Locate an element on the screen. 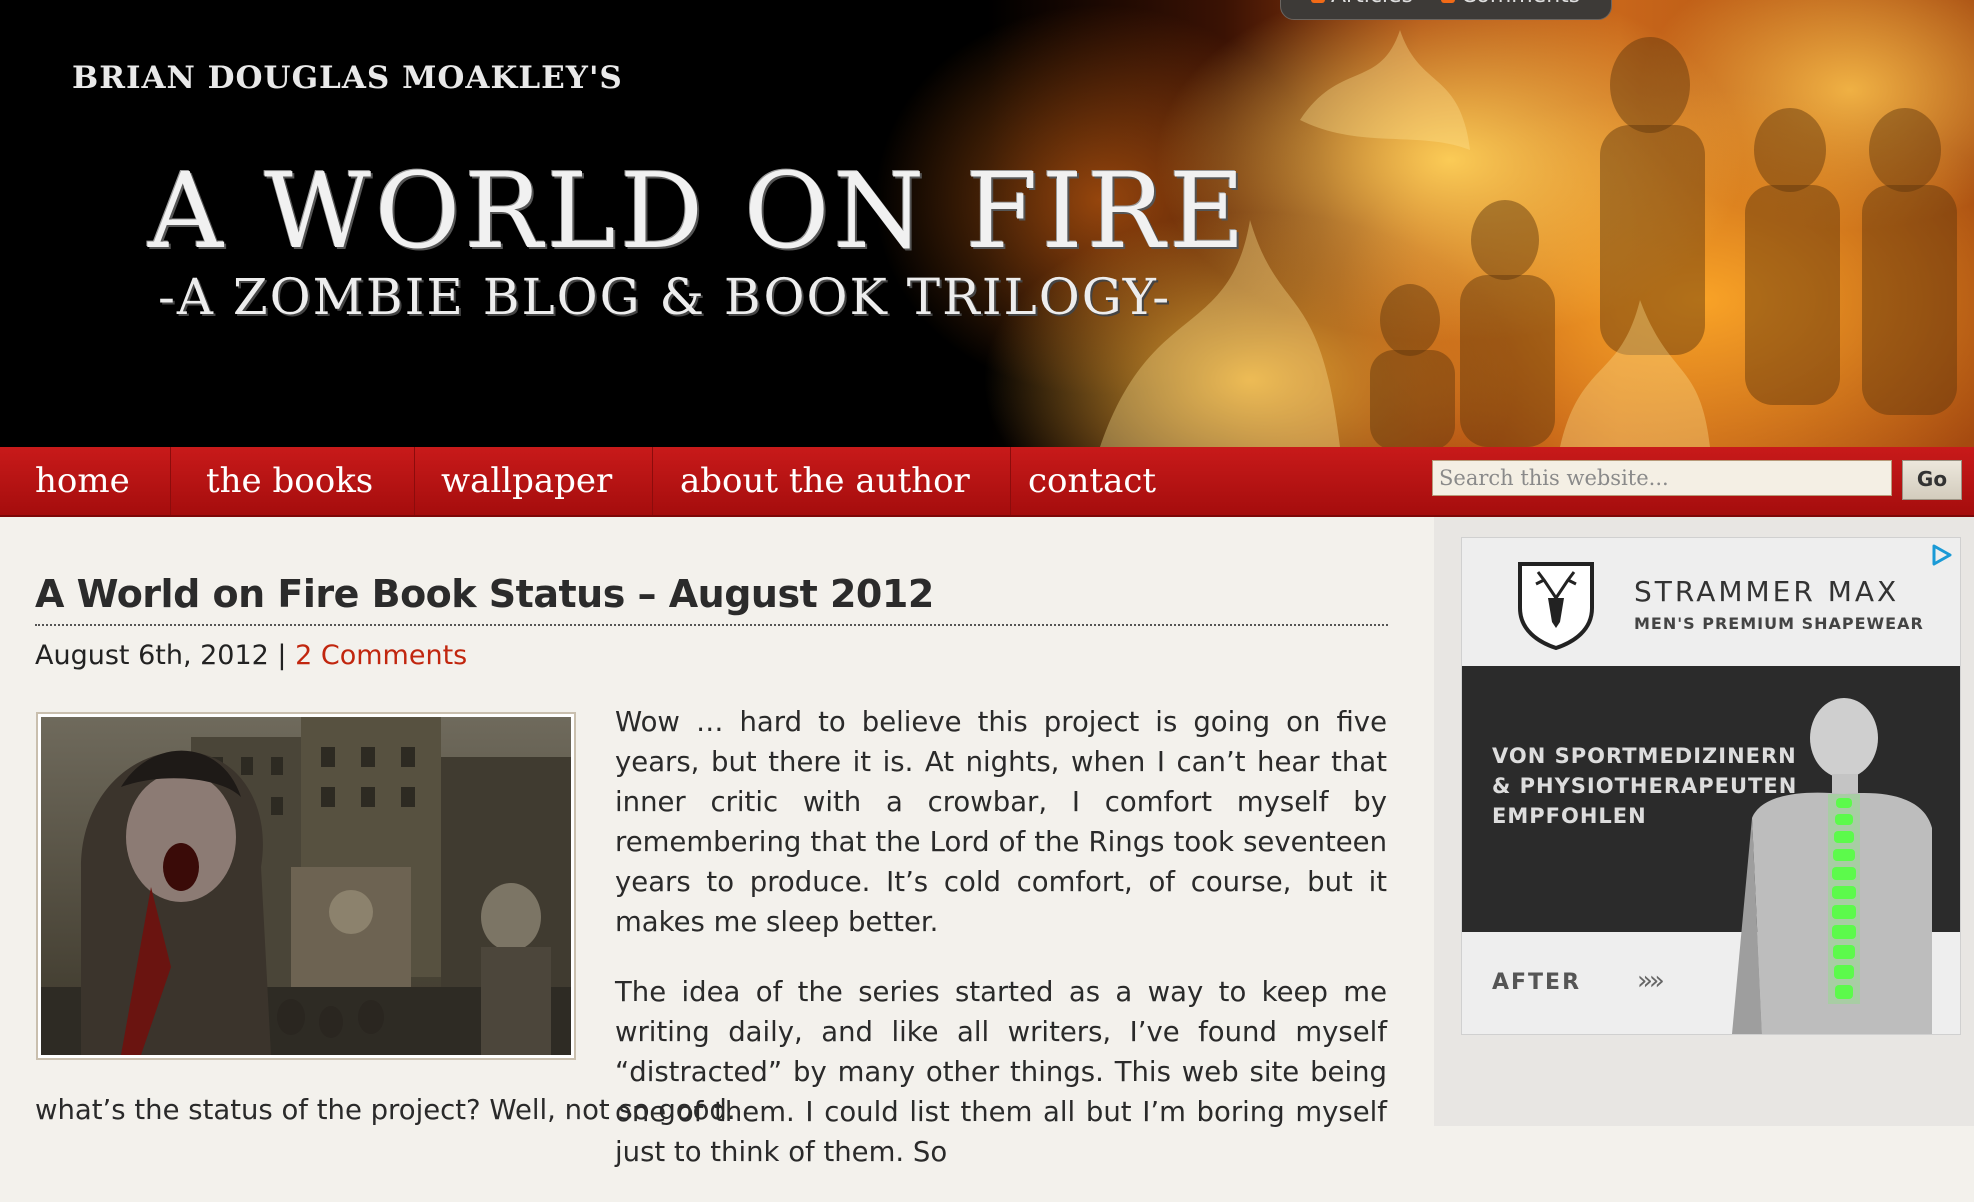 This screenshot has width=1974, height=1202. post-image is located at coordinates (306, 886).